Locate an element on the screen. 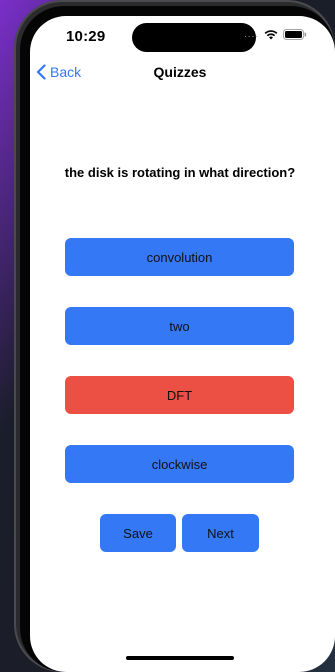  next-button: Next is located at coordinates (220, 533).